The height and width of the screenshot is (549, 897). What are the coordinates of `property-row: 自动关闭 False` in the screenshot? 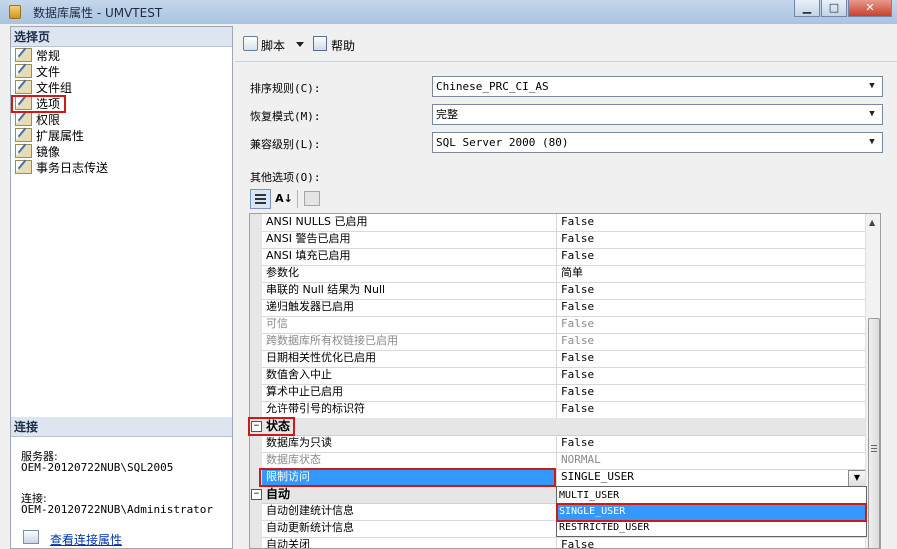 It's located at (558, 542).